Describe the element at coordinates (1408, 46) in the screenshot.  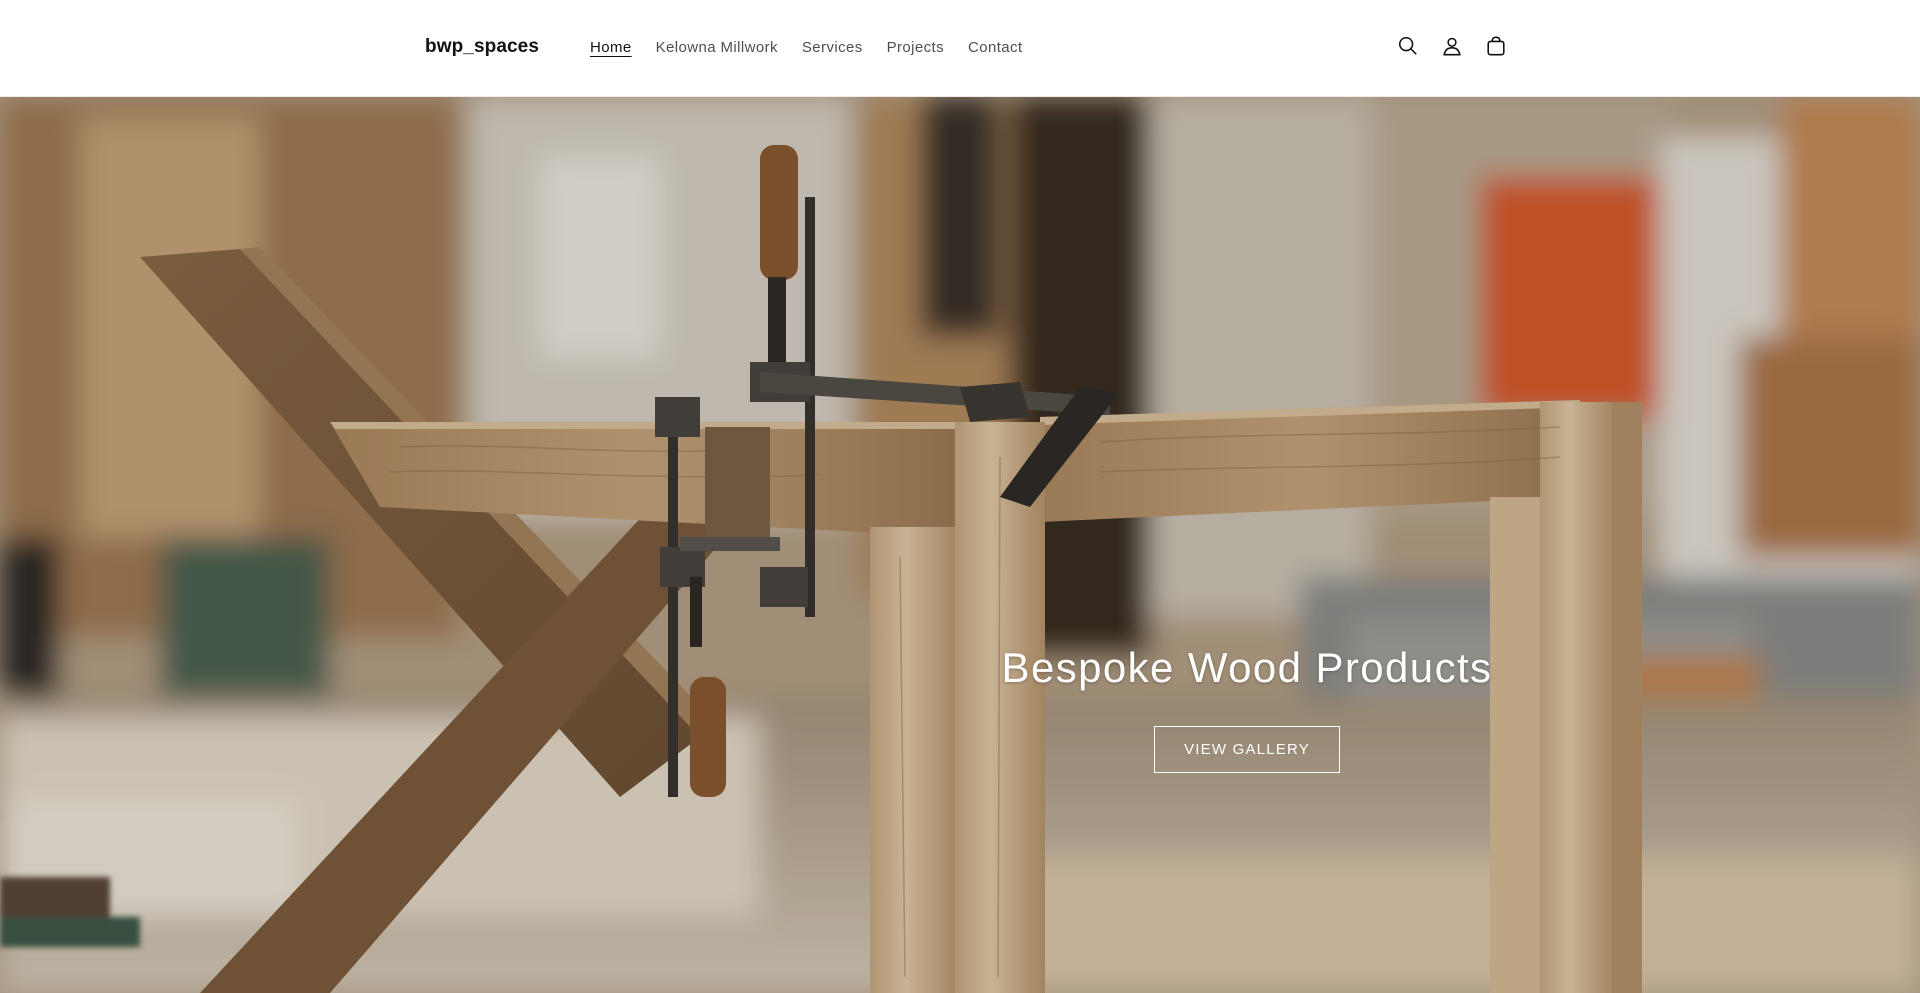
I see `search-icon` at that location.